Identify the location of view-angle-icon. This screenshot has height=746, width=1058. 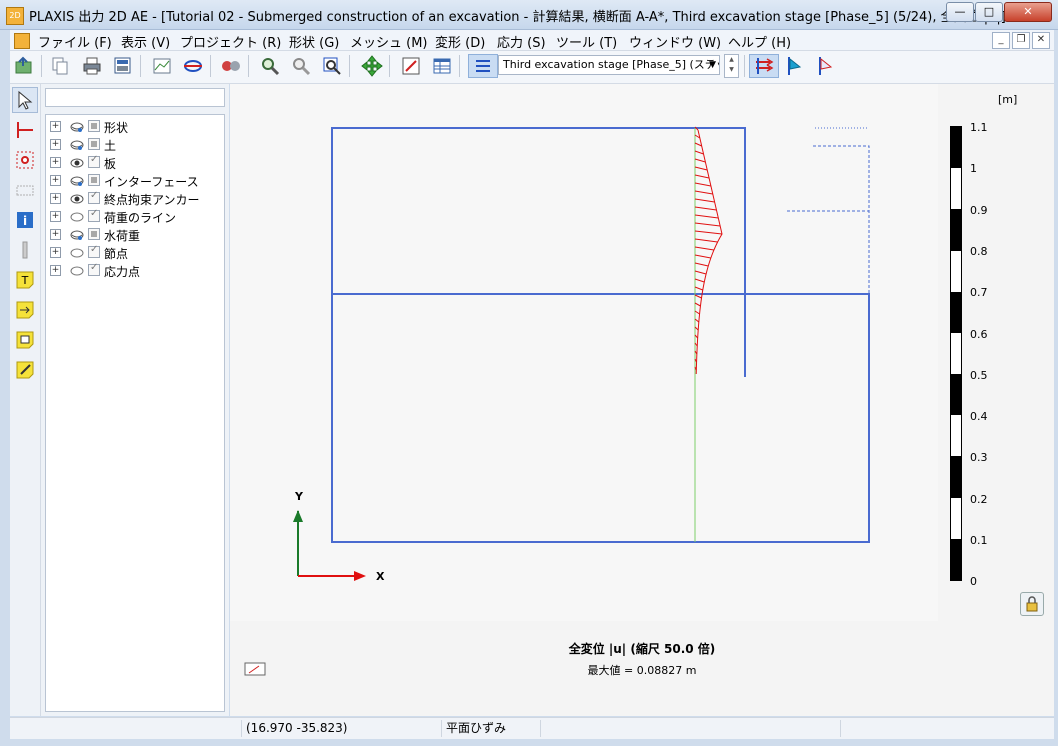
(231, 66).